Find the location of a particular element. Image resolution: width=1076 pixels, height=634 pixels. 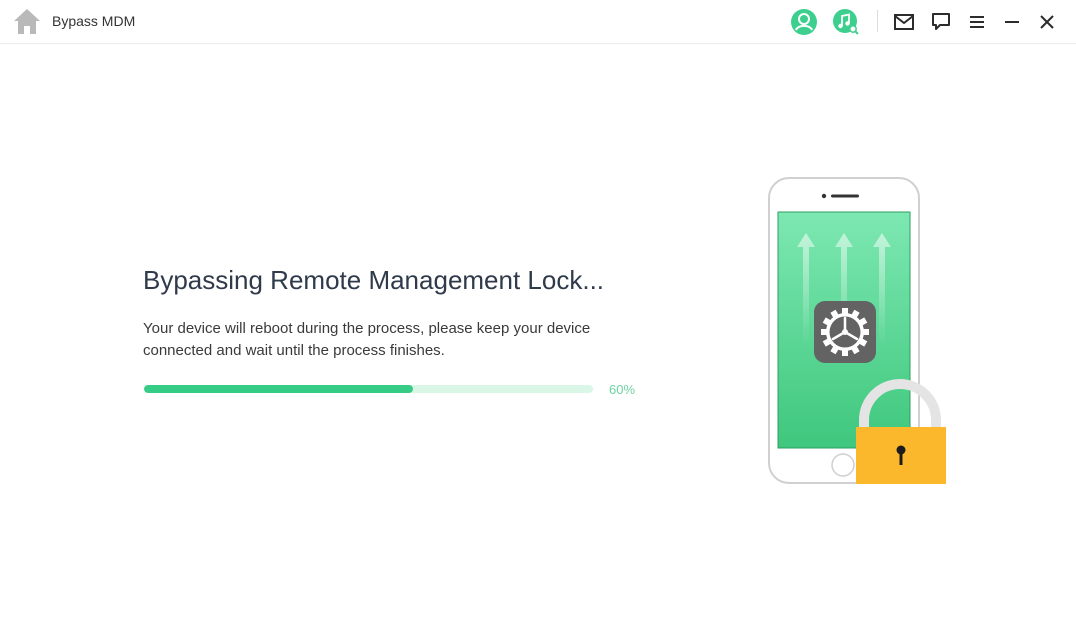

music-search-icon is located at coordinates (846, 22).